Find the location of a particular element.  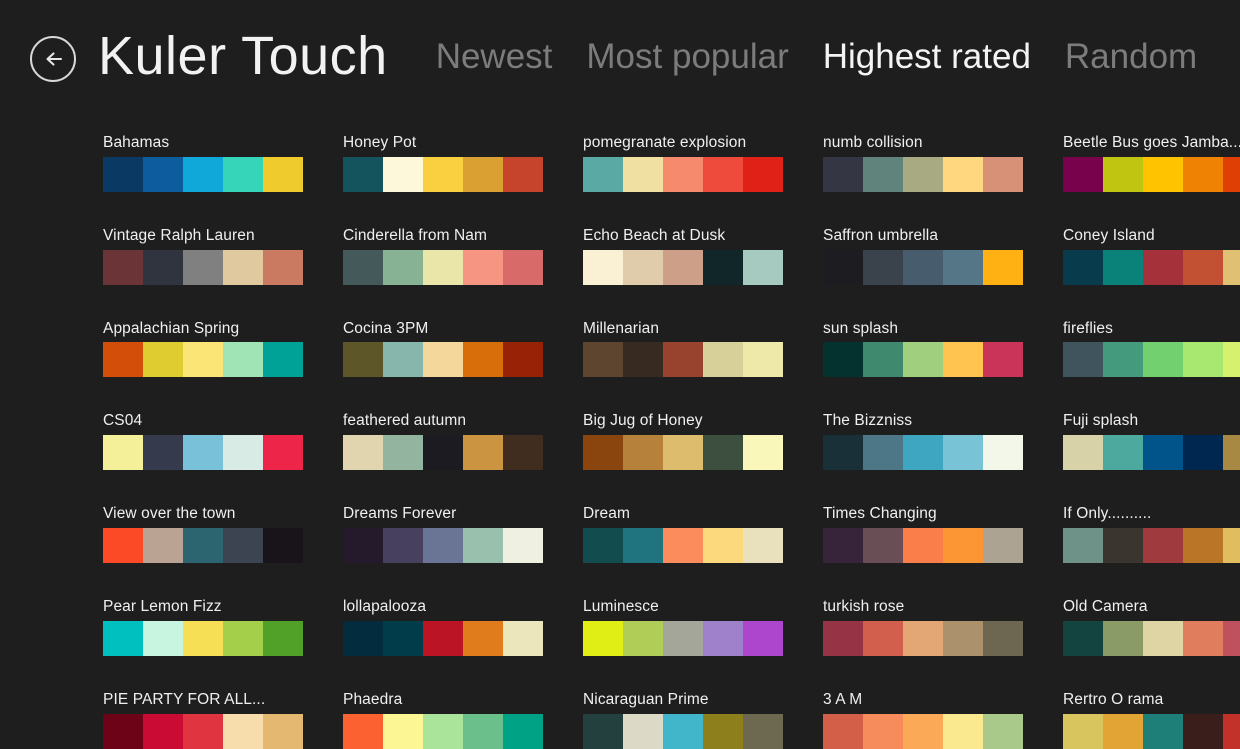

tab-newest: Newest is located at coordinates (494, 56).